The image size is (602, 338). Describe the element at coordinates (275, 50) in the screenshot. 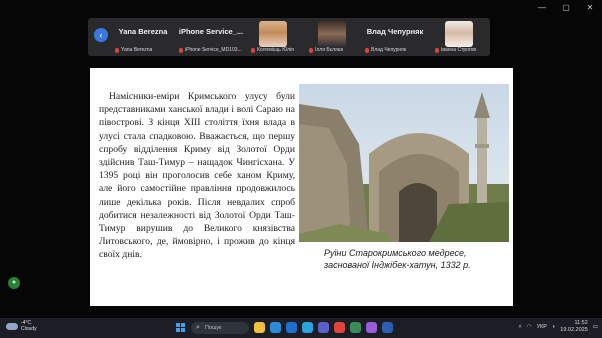

I see `participant-label: Коломієць Юлія` at that location.